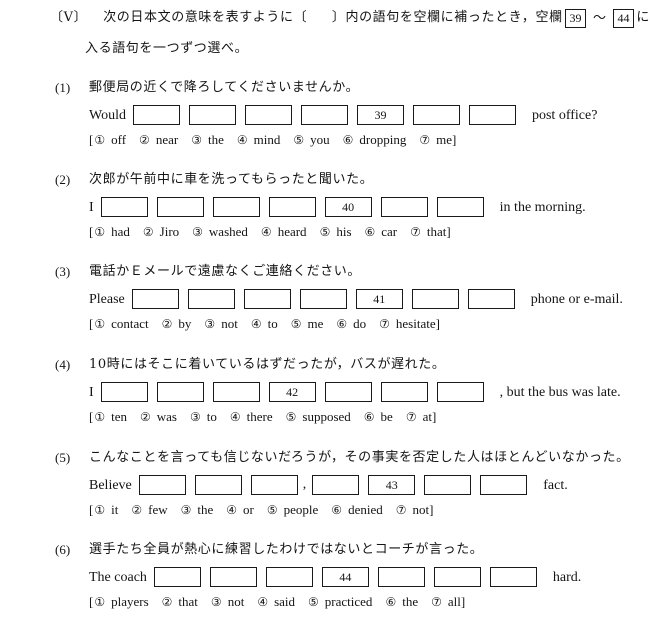 The width and height of the screenshot is (650, 630). Describe the element at coordinates (119, 416) in the screenshot. I see `option-word: ten` at that location.